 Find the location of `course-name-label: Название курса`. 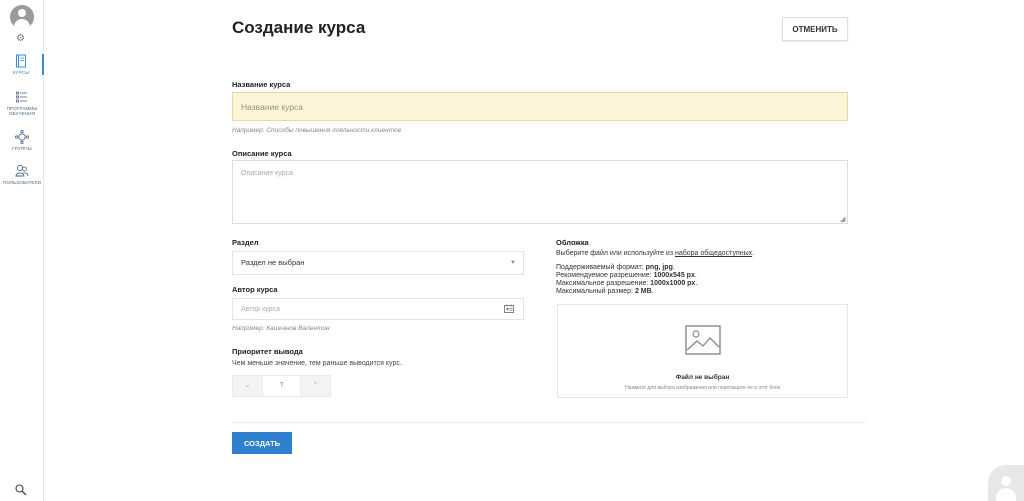

course-name-label: Название курса is located at coordinates (261, 84).